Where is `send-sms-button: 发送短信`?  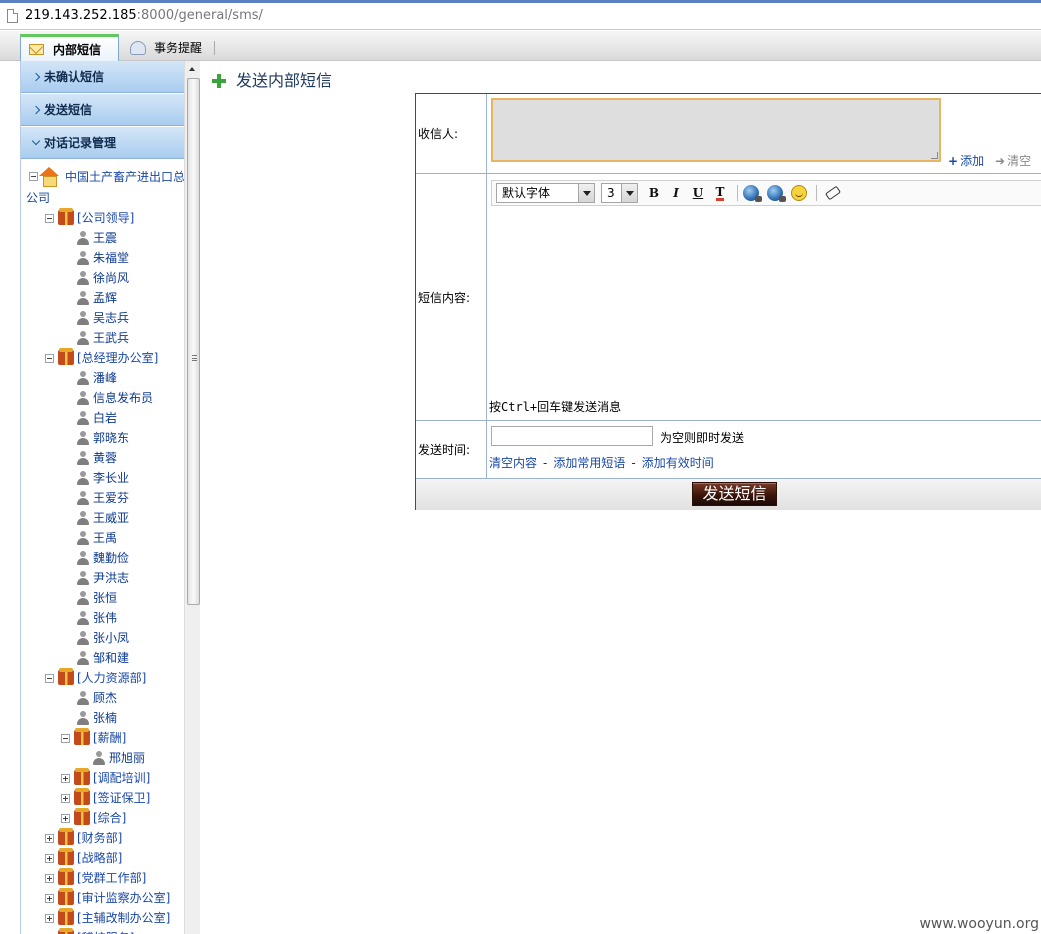
send-sms-button: 发送短信 is located at coordinates (734, 494).